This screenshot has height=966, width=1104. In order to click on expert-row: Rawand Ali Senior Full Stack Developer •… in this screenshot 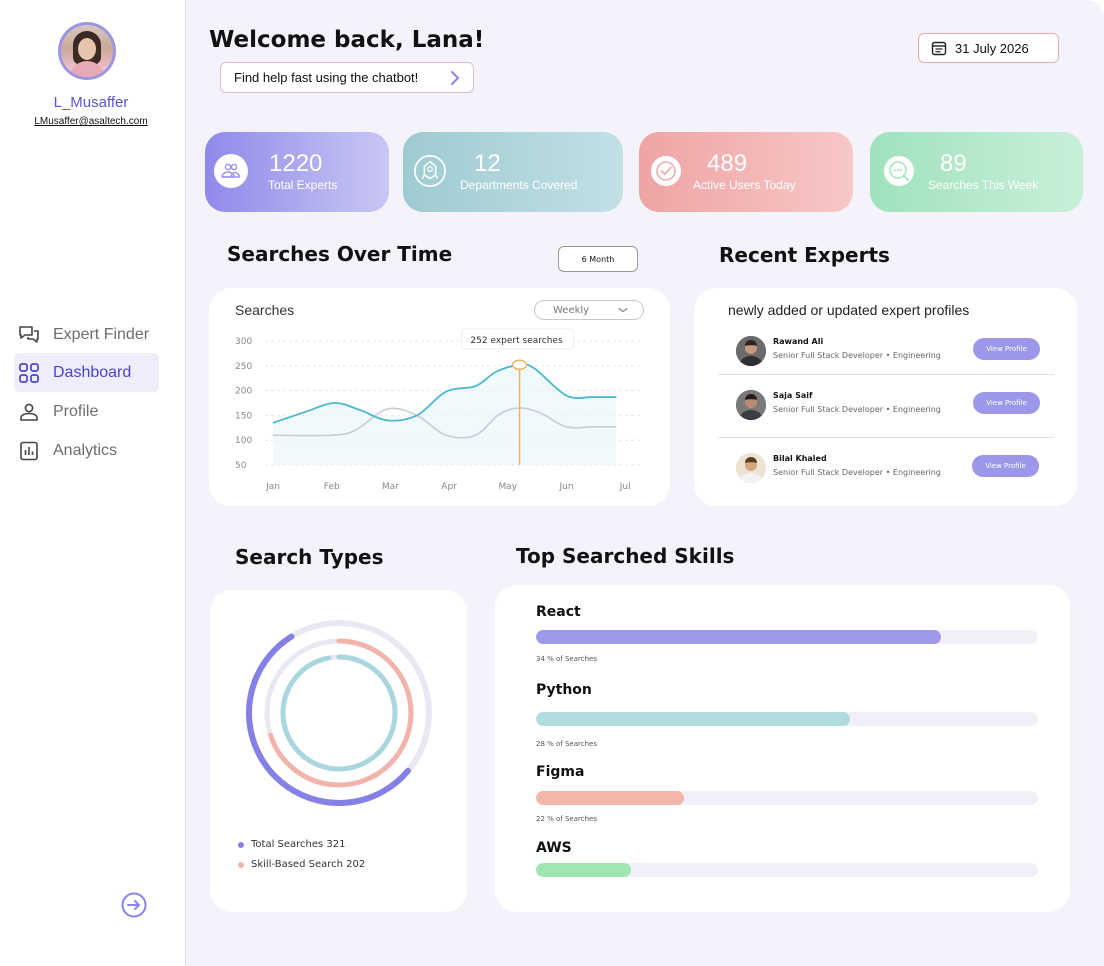, I will do `click(886, 365)`.